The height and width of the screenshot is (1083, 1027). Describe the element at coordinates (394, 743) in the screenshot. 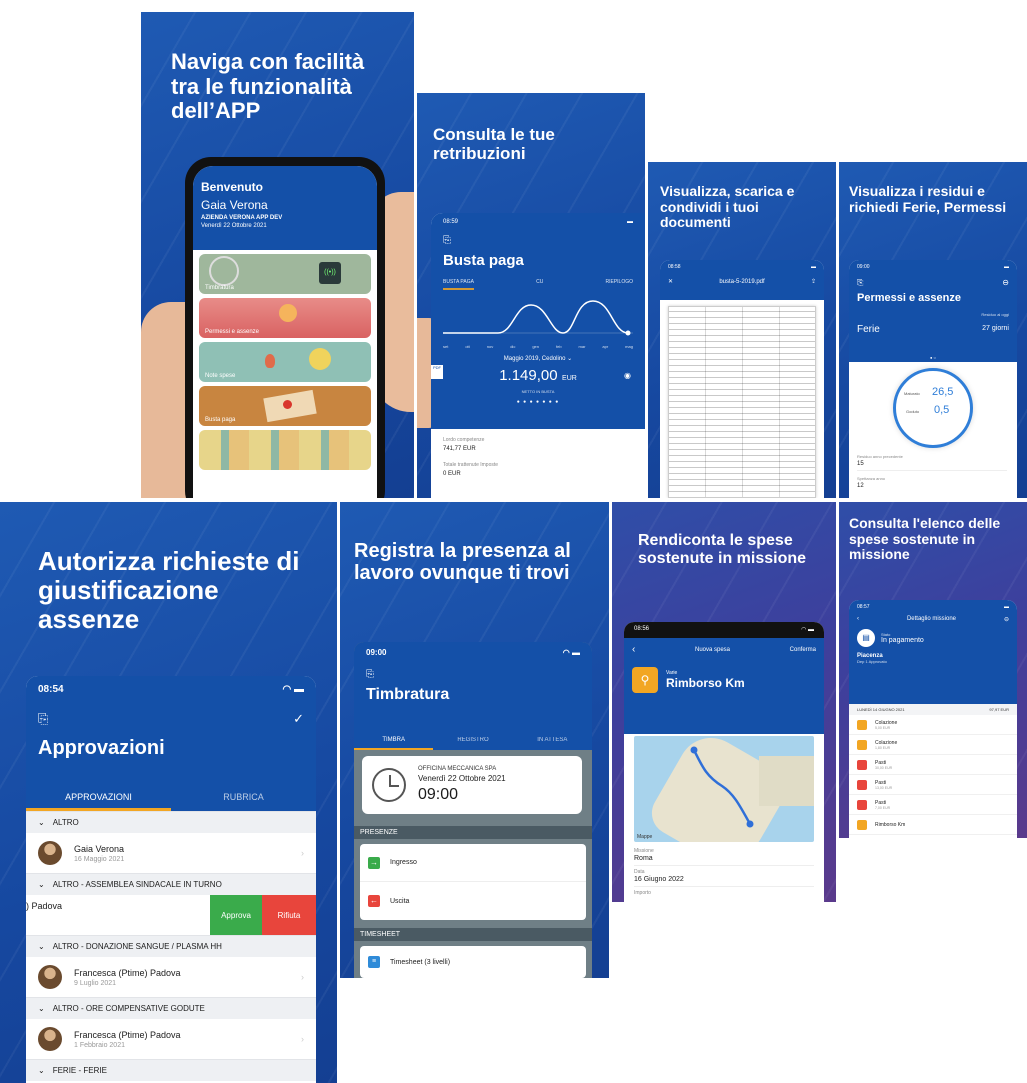

I see `tab-timbra: TIMBRA` at that location.